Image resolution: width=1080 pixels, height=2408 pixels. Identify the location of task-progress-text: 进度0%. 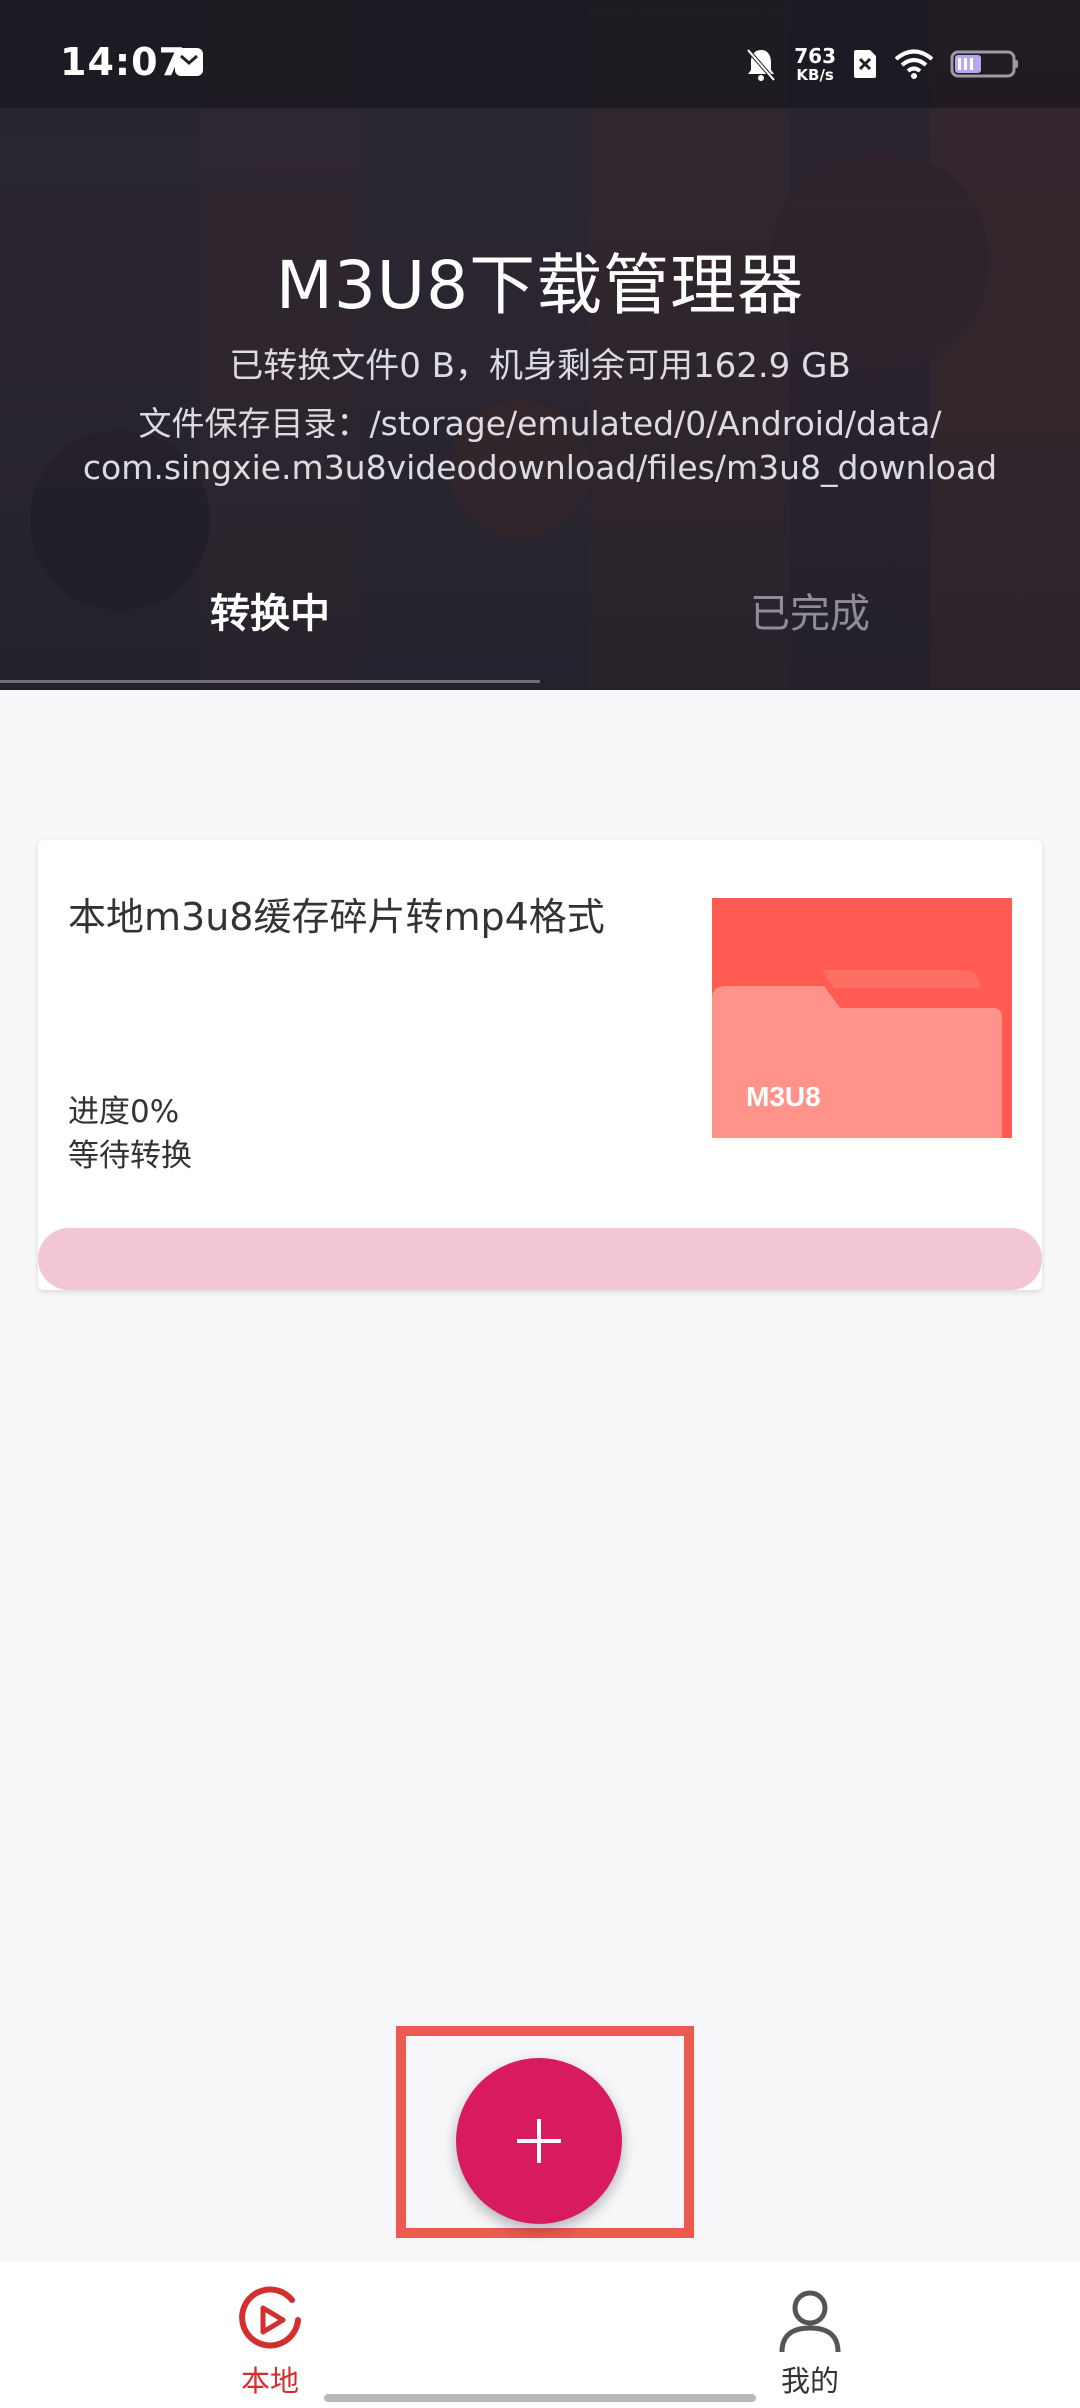
(124, 1112).